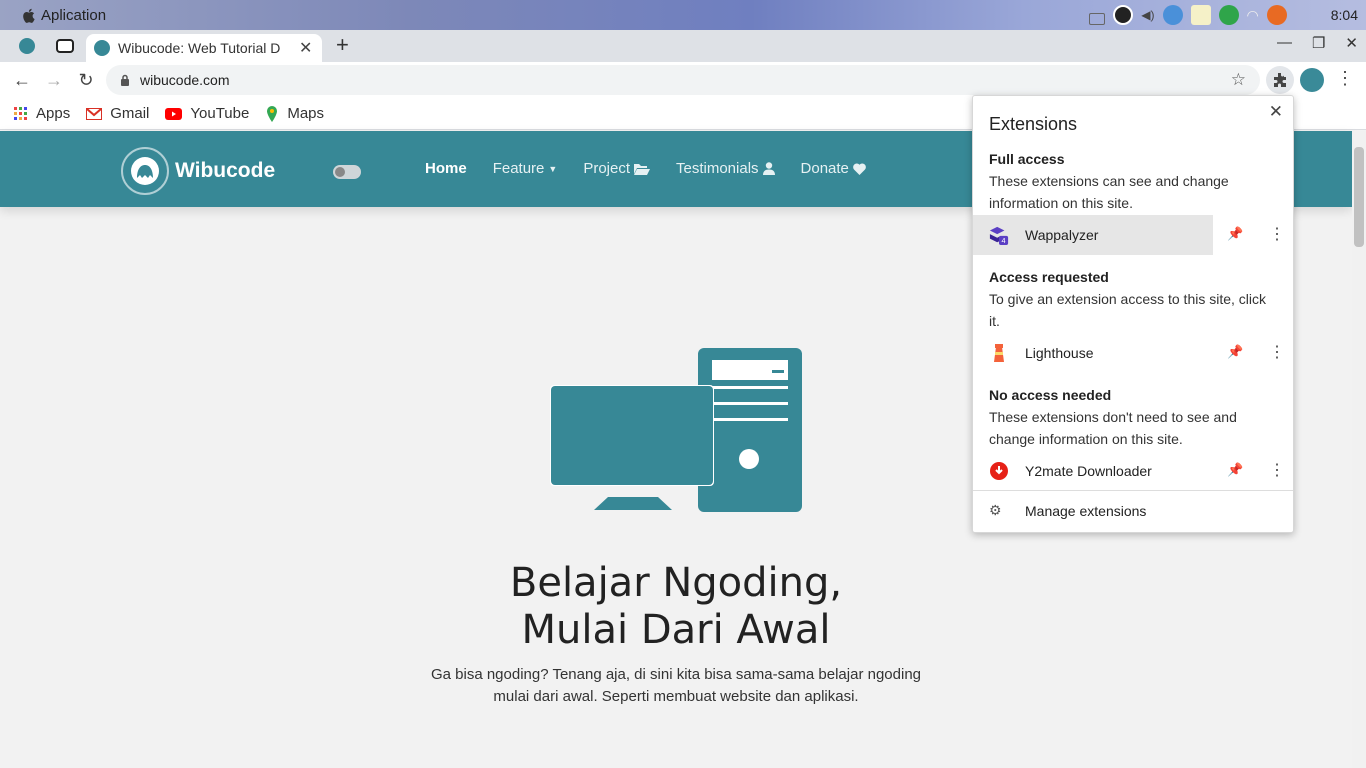  I want to click on wappalyzer-icon: 4, so click(999, 235).